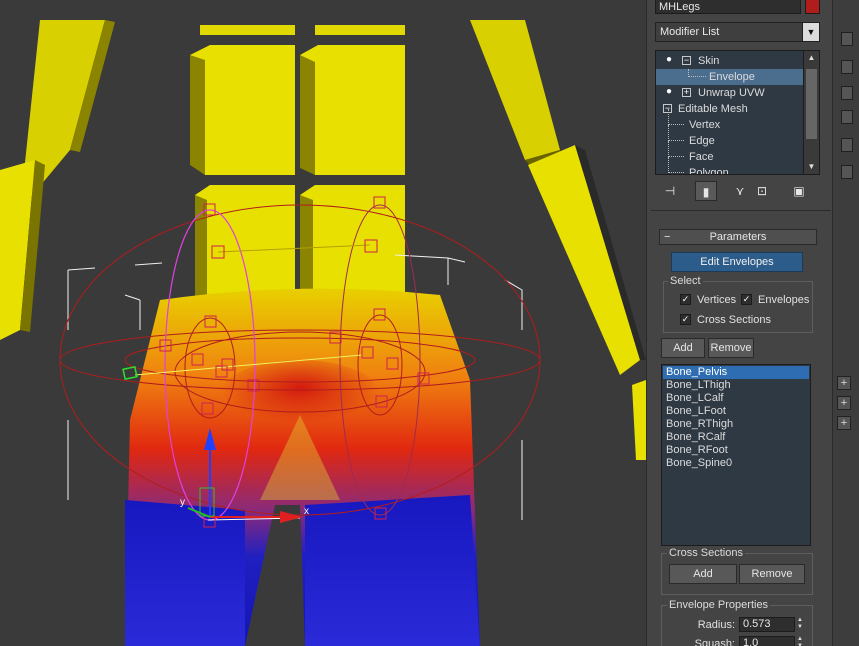 This screenshot has height=646, width=859. I want to click on axis-label-y: y, so click(182, 502).